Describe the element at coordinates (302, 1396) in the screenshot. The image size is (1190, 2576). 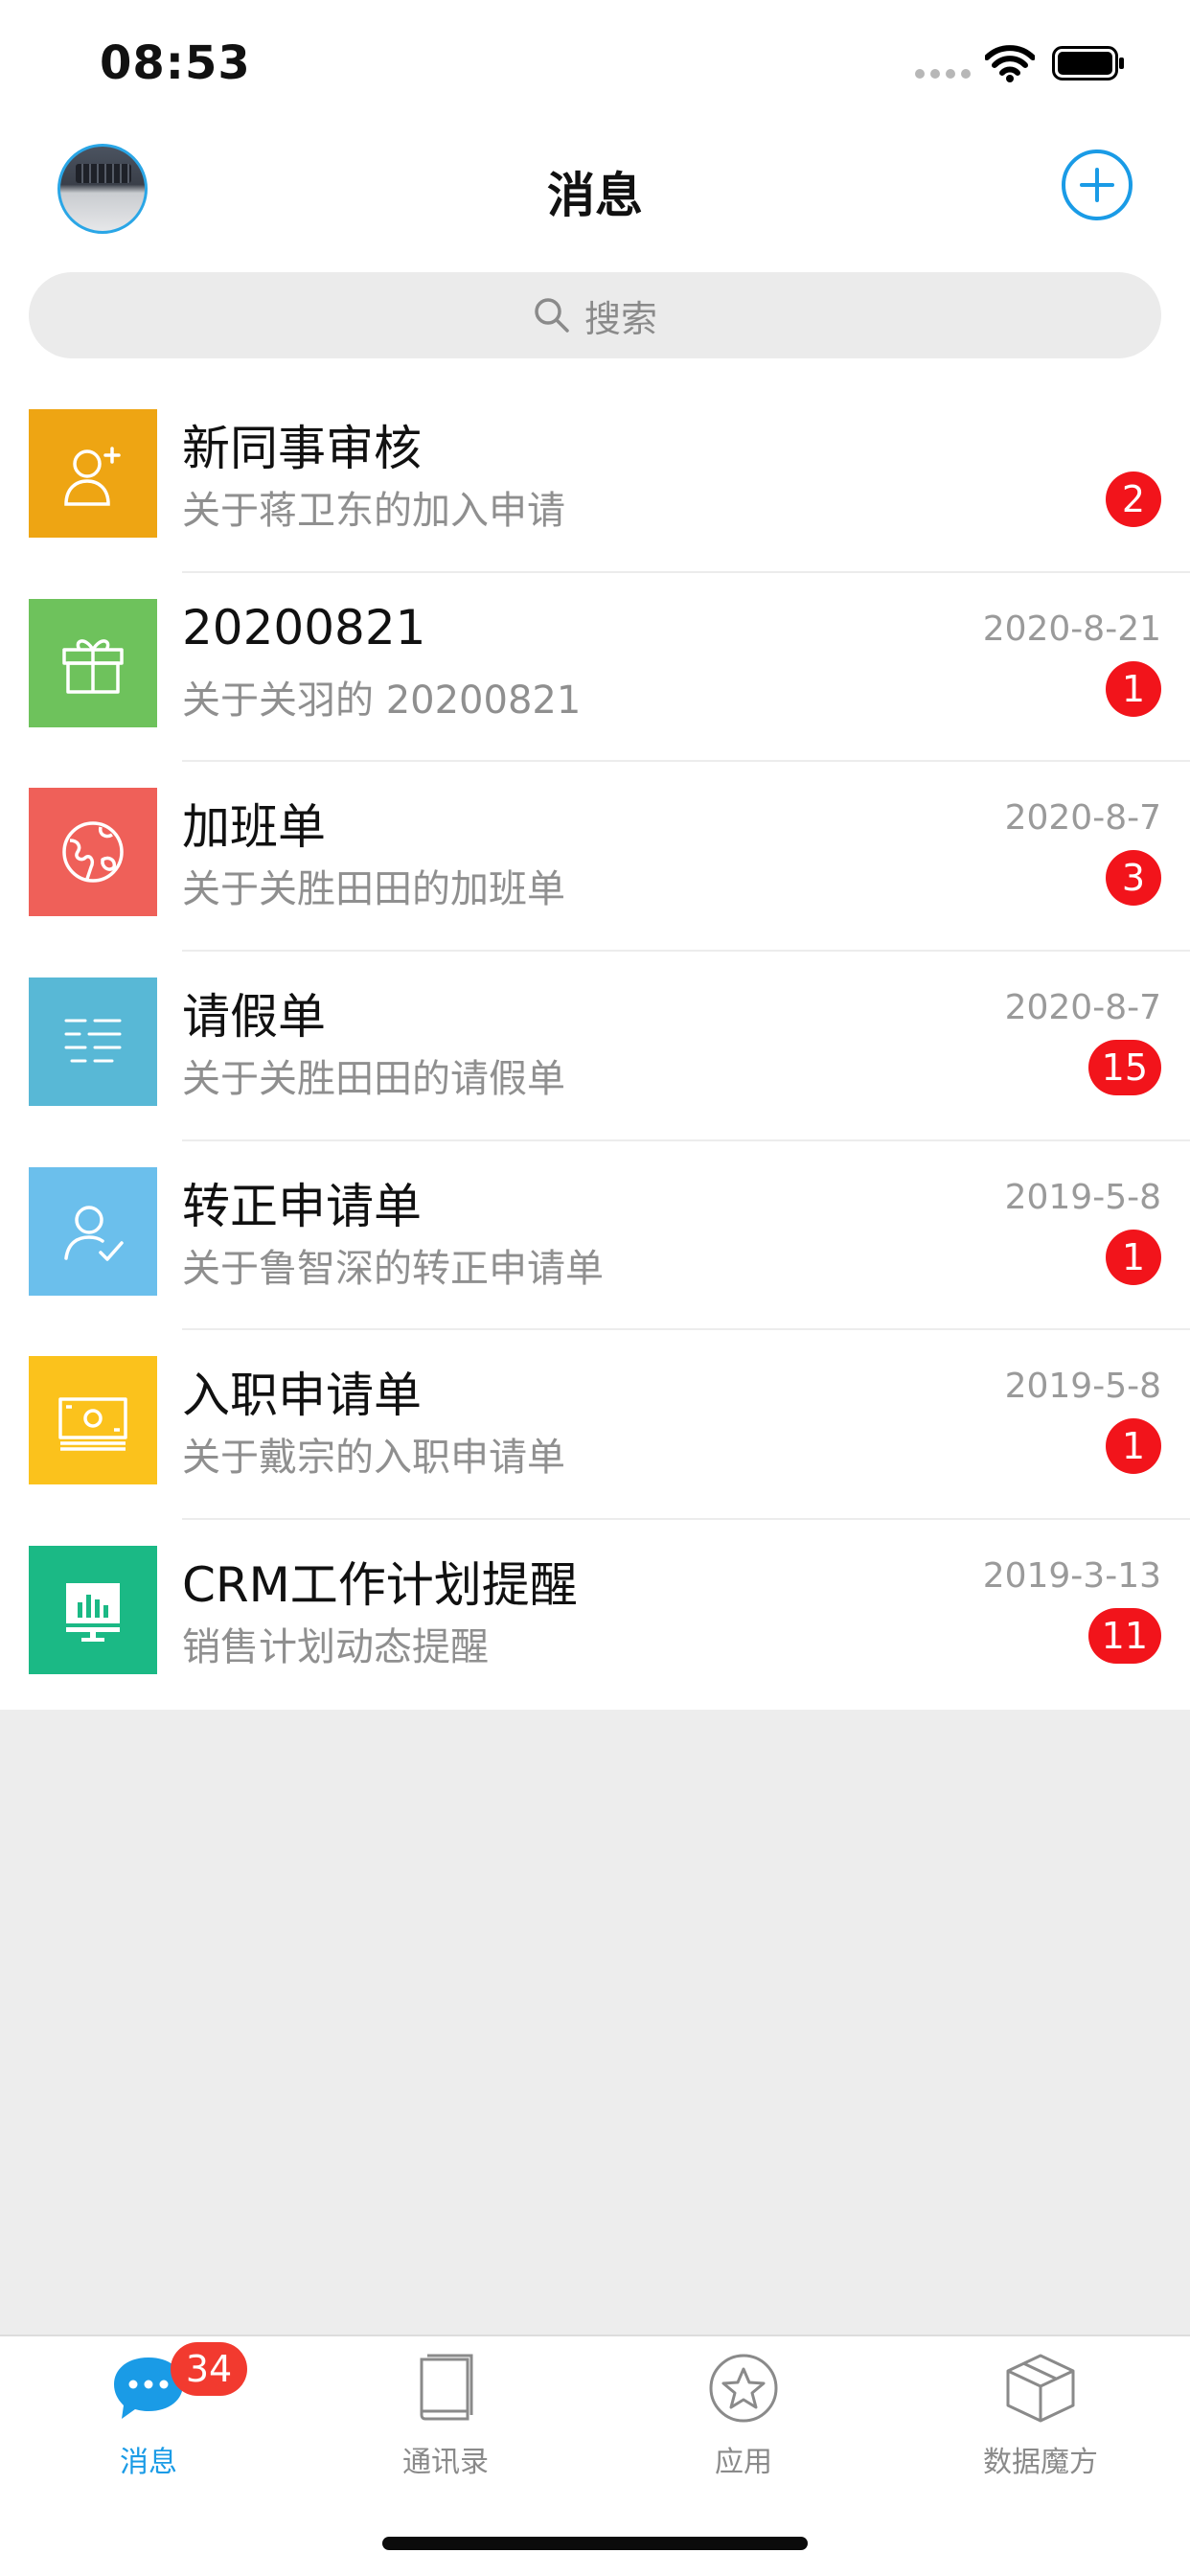
I see `message-title: 入职申请单` at that location.